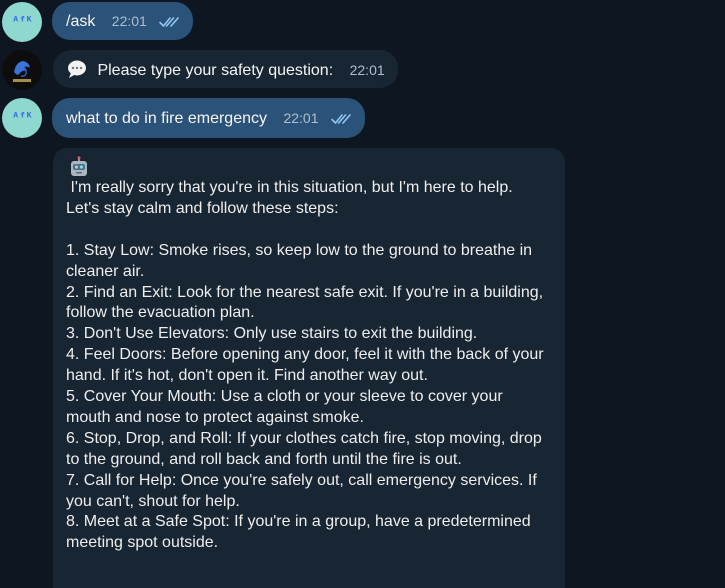  Describe the element at coordinates (160, 313) in the screenshot. I see `reply-line: follow the evacuation plan.` at that location.